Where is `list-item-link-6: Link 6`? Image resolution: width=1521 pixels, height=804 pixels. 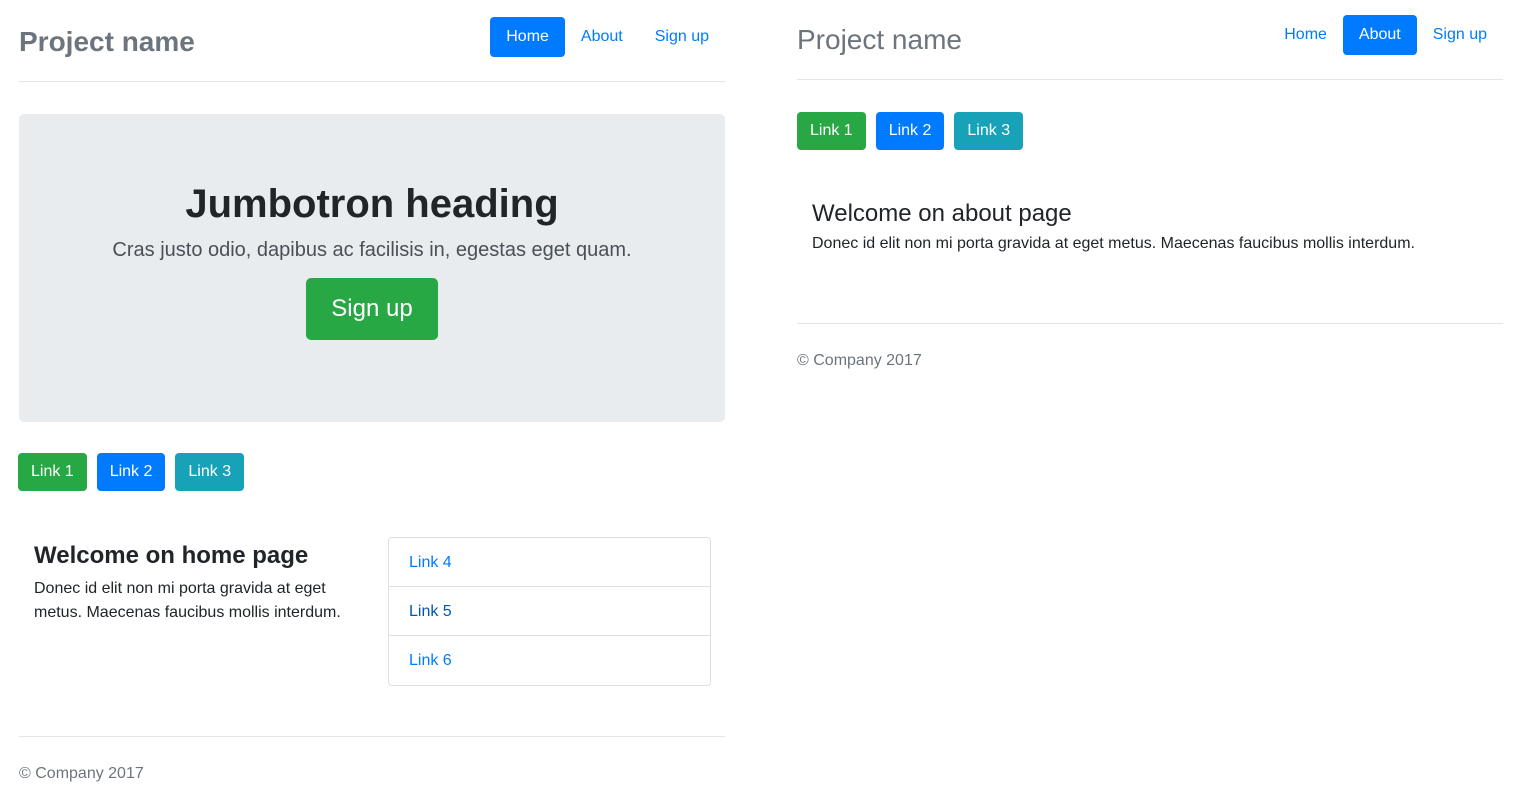 list-item-link-6: Link 6 is located at coordinates (549, 660).